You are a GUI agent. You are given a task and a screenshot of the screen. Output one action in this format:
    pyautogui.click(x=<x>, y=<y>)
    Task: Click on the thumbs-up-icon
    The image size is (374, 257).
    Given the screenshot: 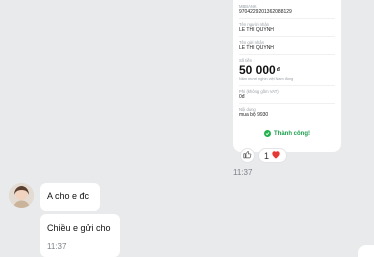 What is the action you would take?
    pyautogui.click(x=247, y=155)
    